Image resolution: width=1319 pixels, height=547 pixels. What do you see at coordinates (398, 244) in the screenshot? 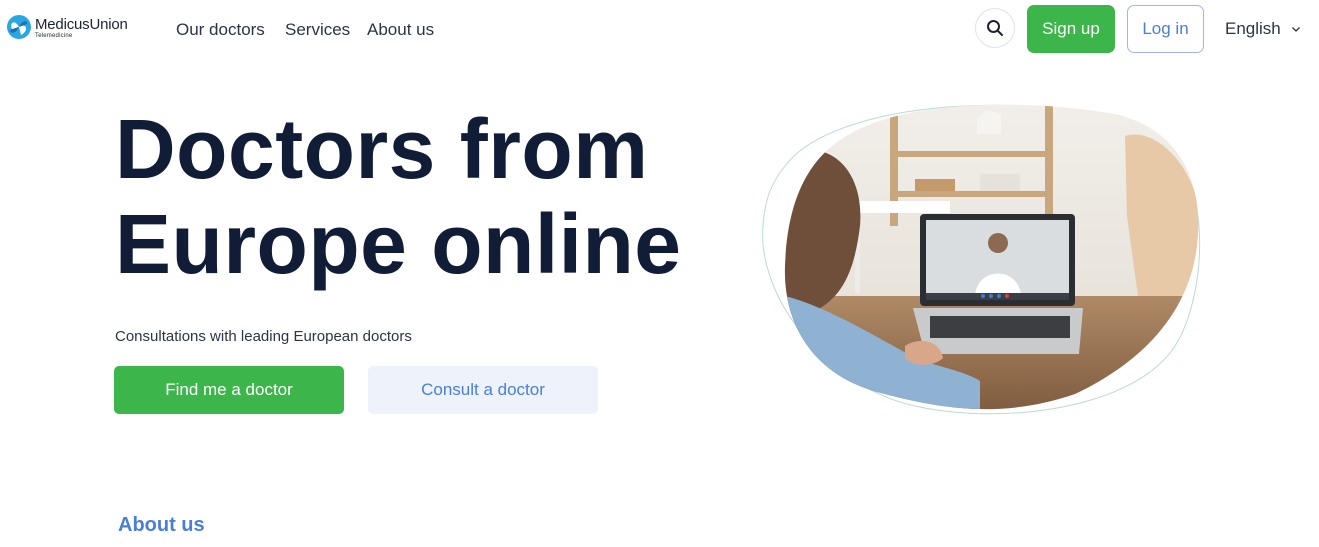
I see `hero-title-line-2: Europe online` at bounding box center [398, 244].